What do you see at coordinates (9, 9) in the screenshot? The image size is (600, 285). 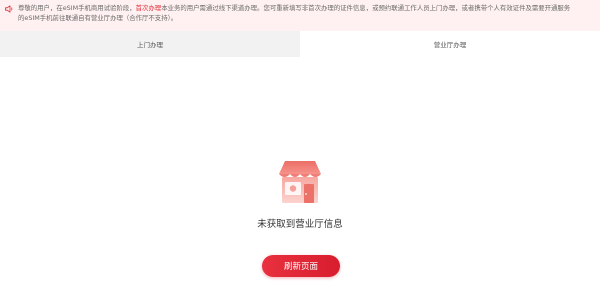 I see `speaker-icon` at bounding box center [9, 9].